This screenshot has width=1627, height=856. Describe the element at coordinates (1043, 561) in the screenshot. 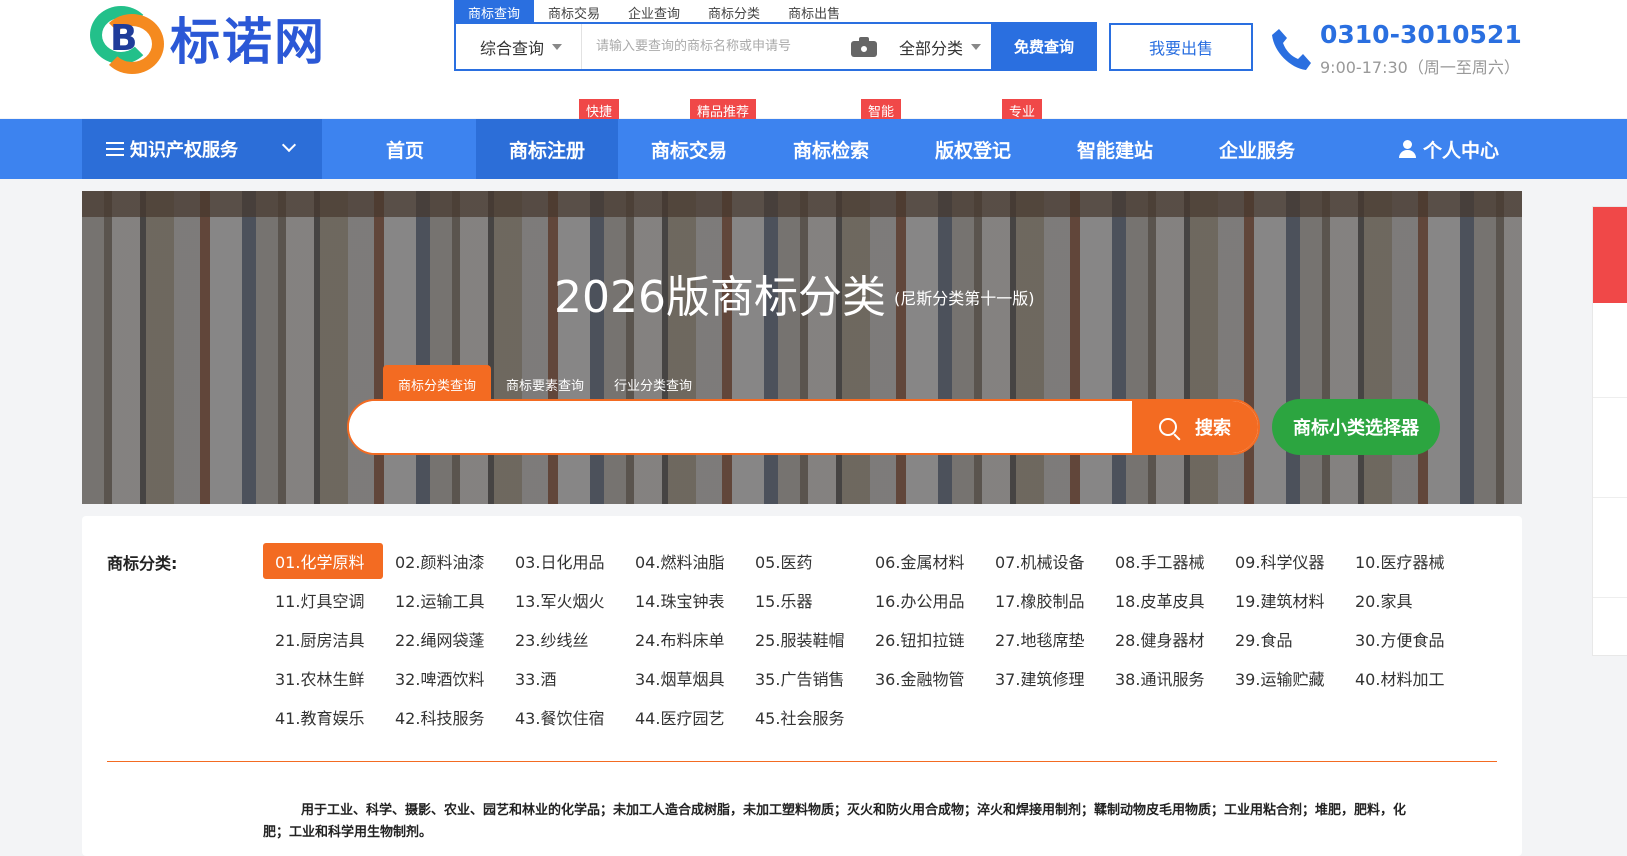

I see `class-item: 07.机械设备` at that location.